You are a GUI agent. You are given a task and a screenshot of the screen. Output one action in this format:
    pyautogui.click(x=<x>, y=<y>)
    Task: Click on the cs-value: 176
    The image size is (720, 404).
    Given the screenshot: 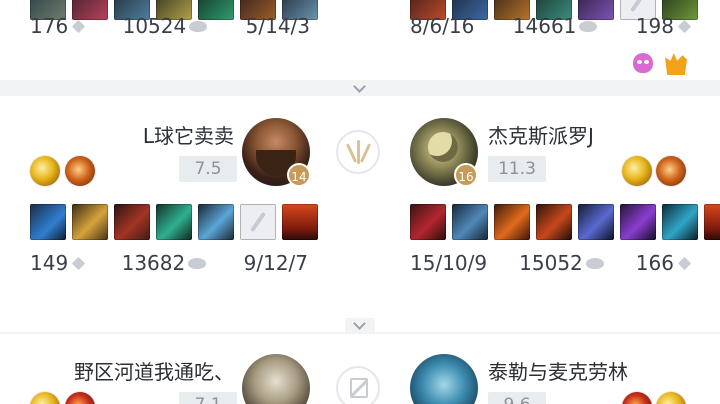 What is the action you would take?
    pyautogui.click(x=49, y=26)
    